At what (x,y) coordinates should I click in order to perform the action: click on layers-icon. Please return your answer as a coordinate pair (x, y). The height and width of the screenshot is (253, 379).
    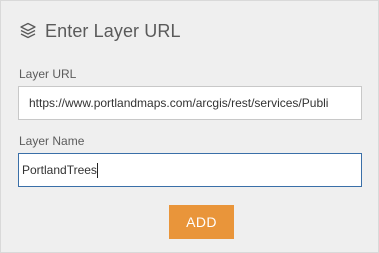
    Looking at the image, I should click on (28, 31).